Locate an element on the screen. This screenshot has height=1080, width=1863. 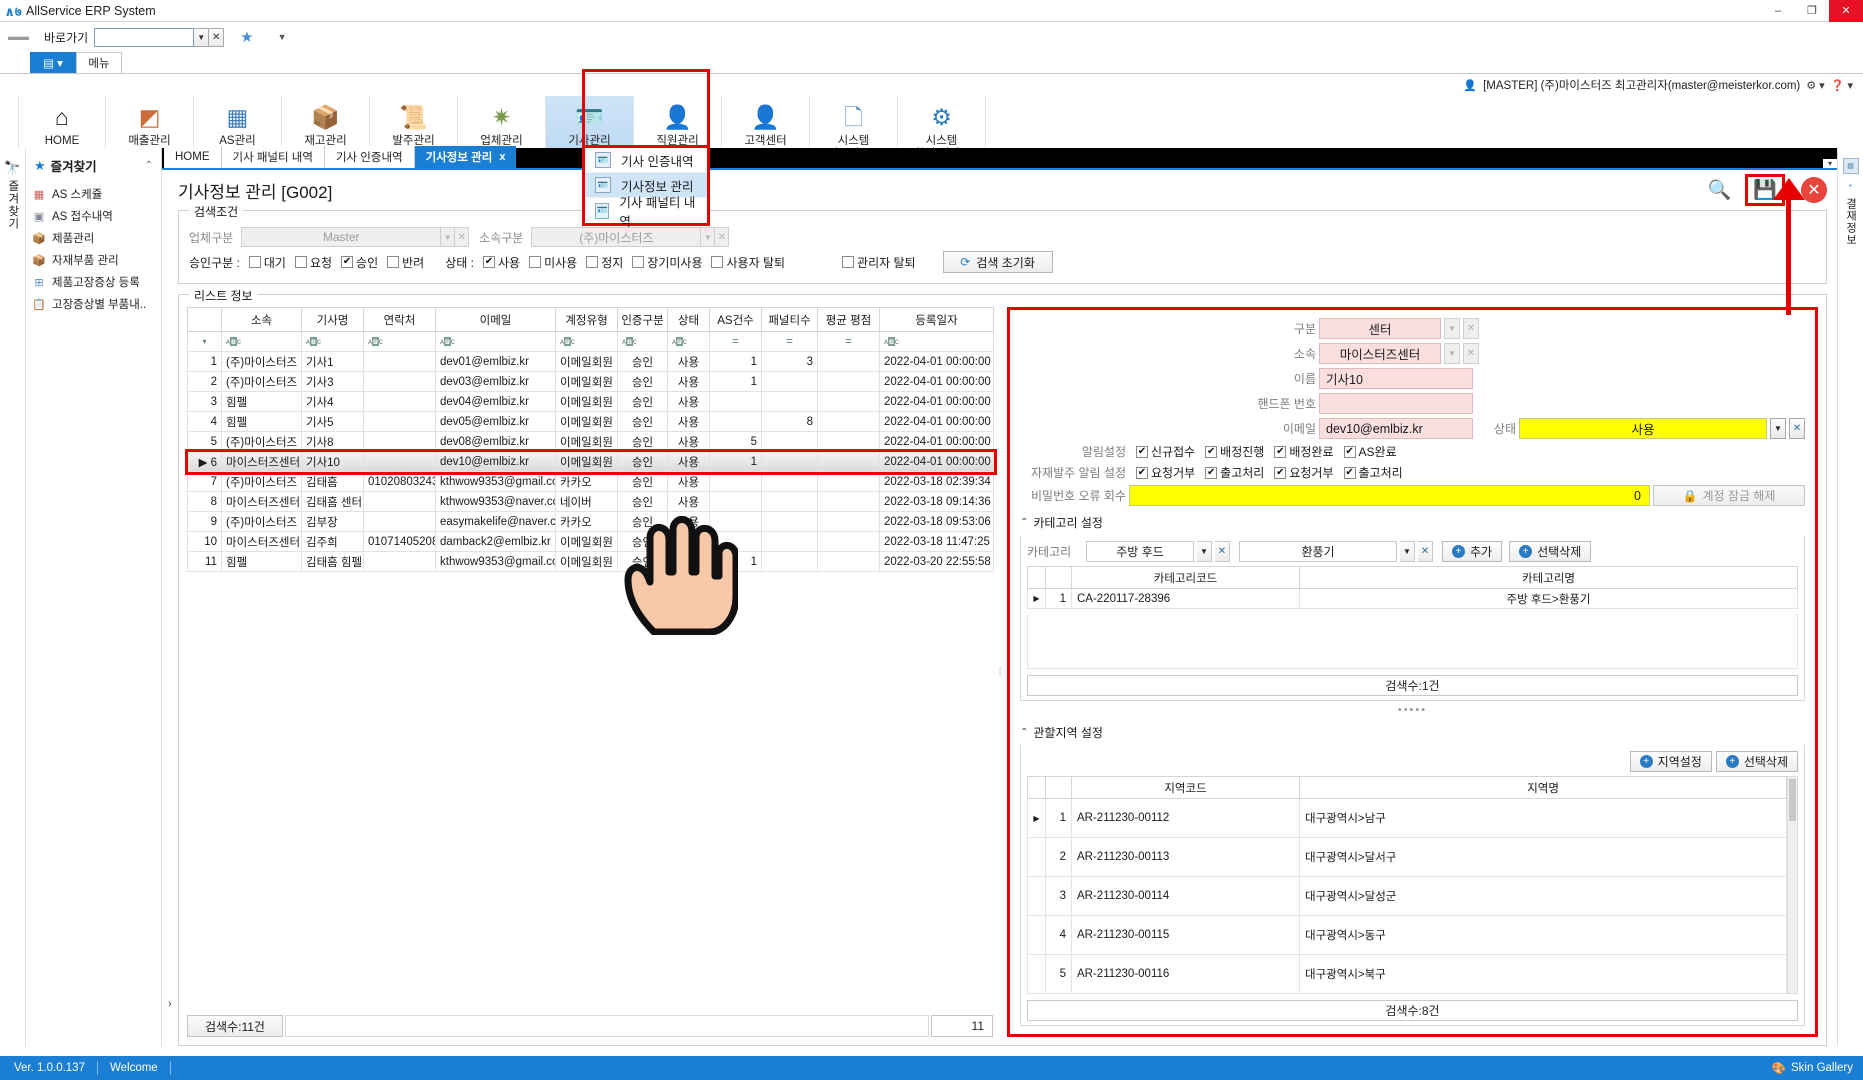
cell-rownum: 5 is located at coordinates (204, 441).